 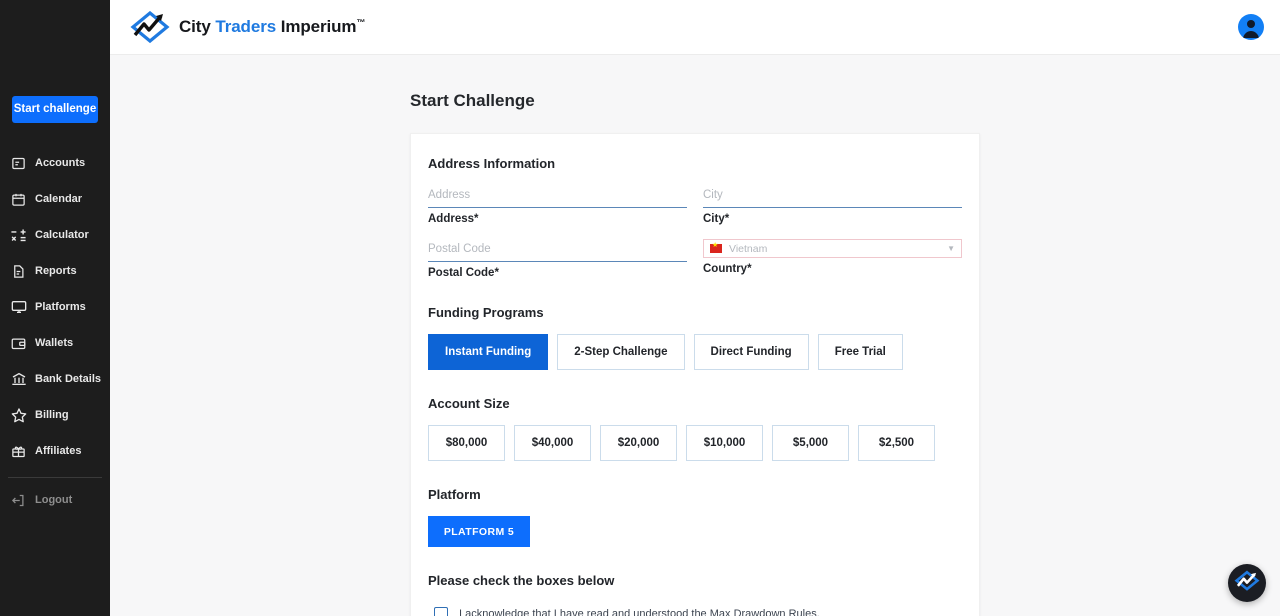 What do you see at coordinates (466, 443) in the screenshot?
I see `account-size-option-80000: $80,000` at bounding box center [466, 443].